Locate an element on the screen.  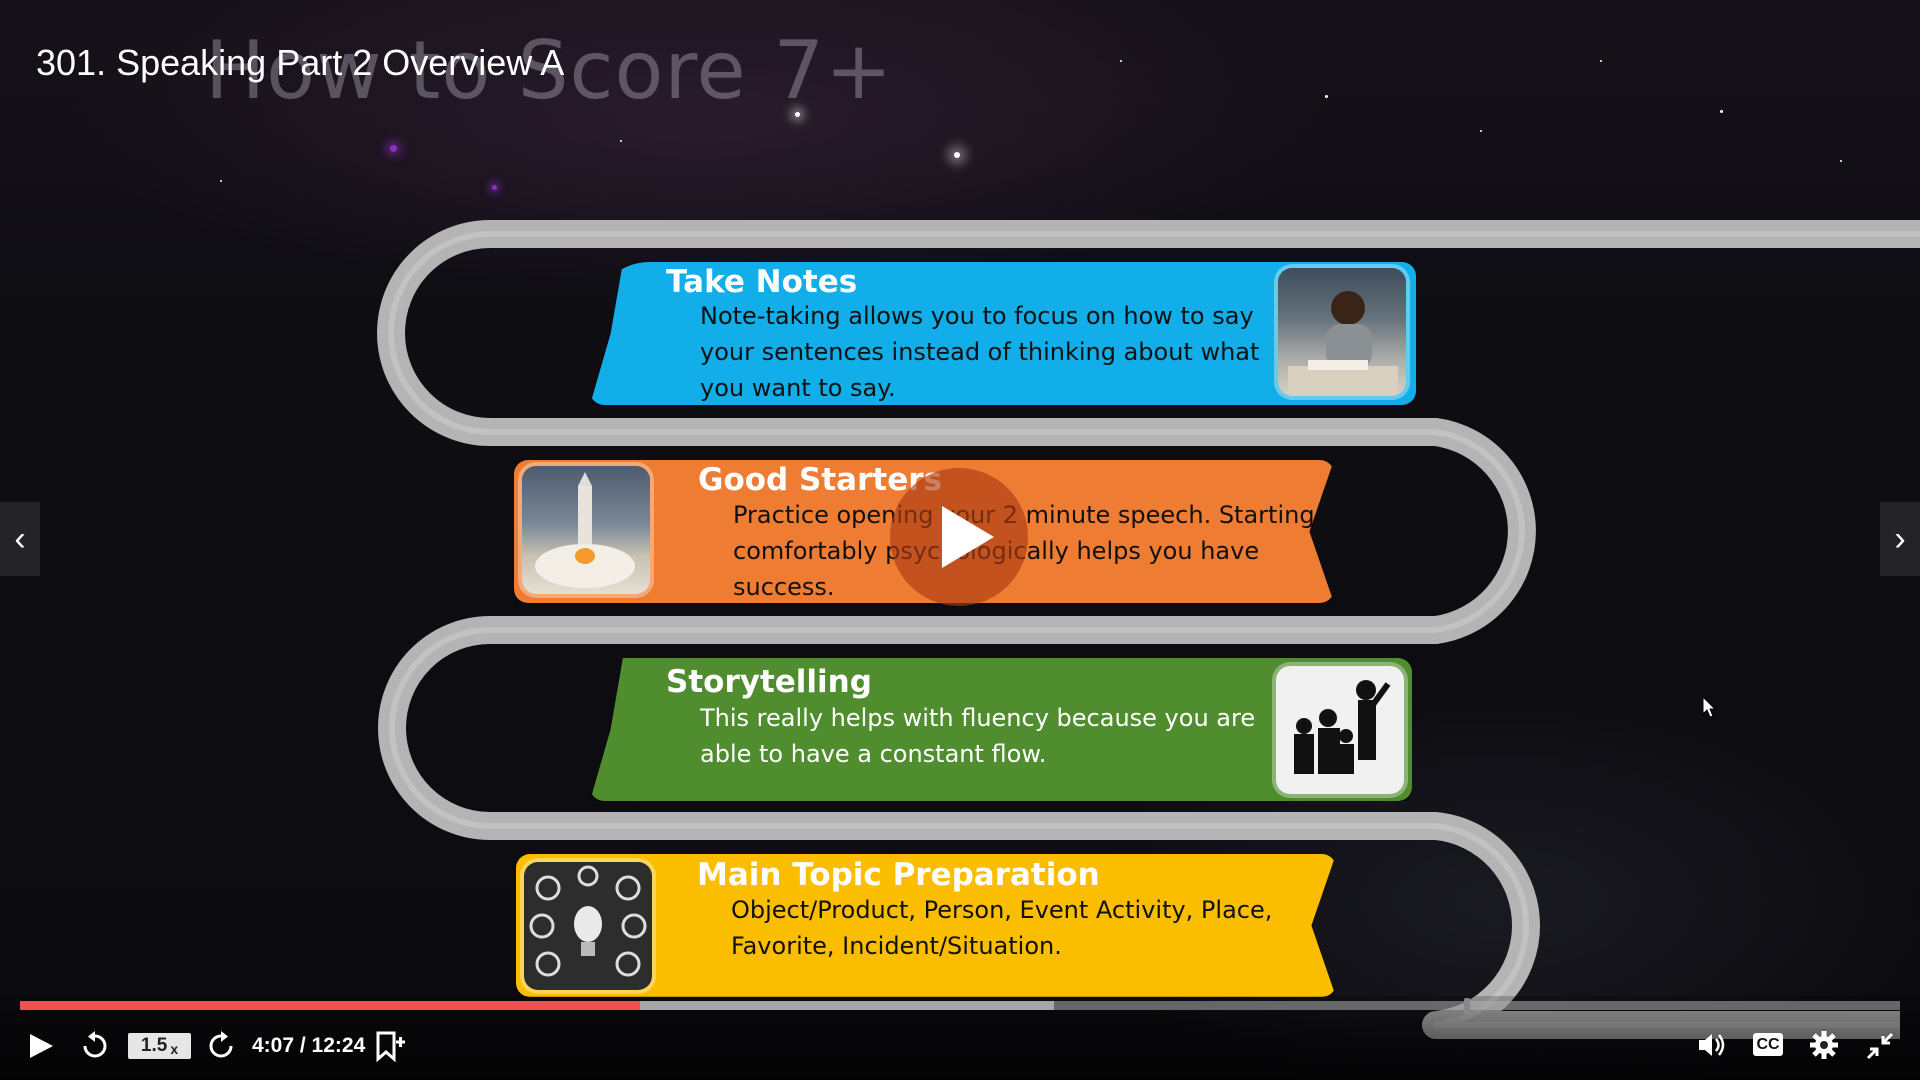
progress-played is located at coordinates (330, 1005).